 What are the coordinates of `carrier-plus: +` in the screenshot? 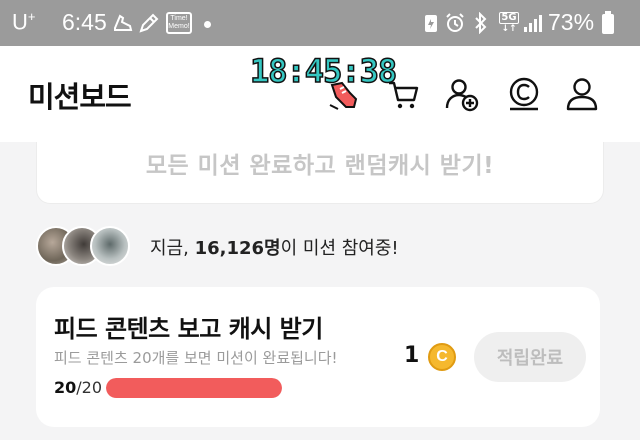 It's located at (31, 16).